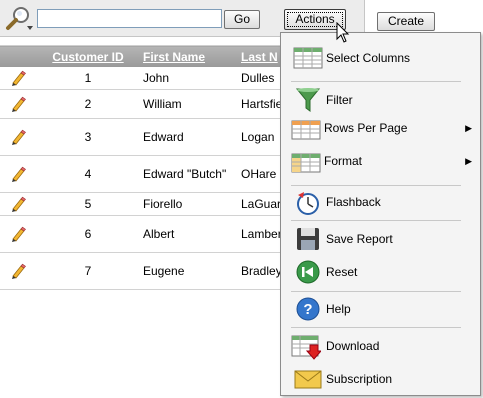  Describe the element at coordinates (339, 100) in the screenshot. I see `menu-label: Filter` at that location.